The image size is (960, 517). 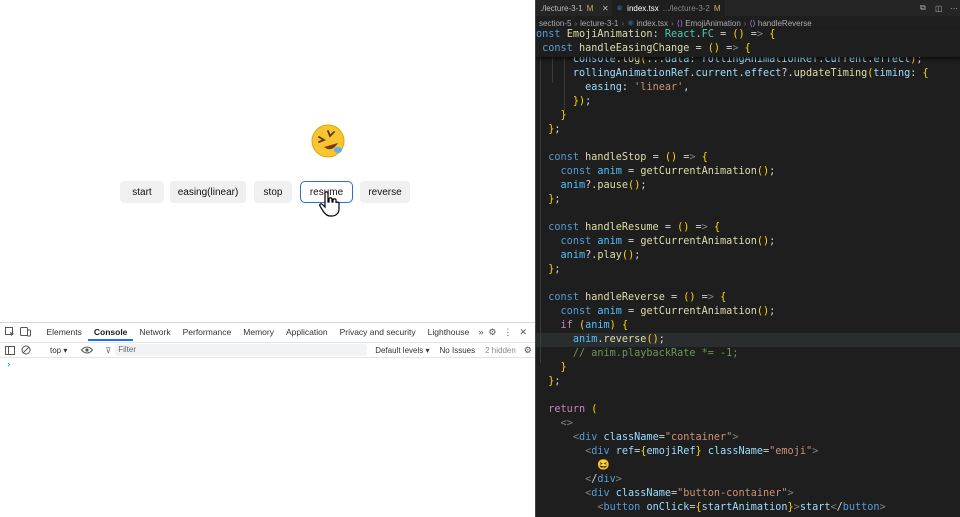 I want to click on issues-counter: No Issues, so click(x=458, y=350).